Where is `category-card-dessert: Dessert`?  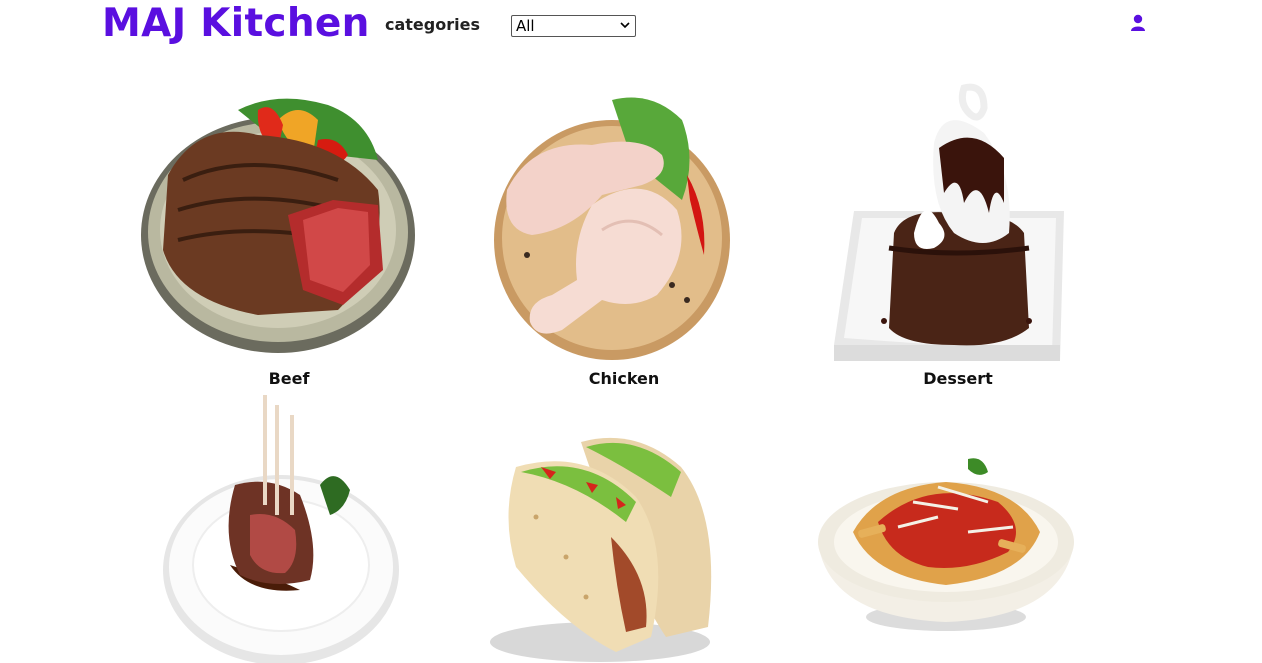
category-card-dessert: Dessert is located at coordinates (958, 235).